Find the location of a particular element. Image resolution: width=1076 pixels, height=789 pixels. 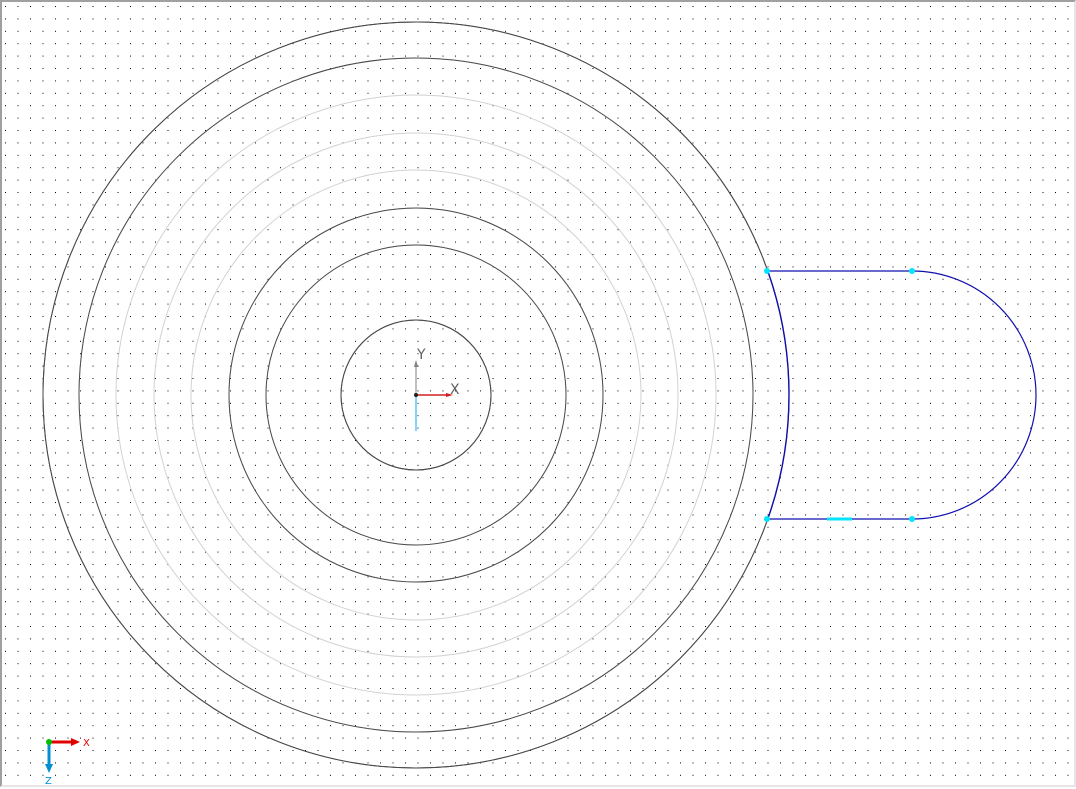

triad-z-label: Z is located at coordinates (48, 781).